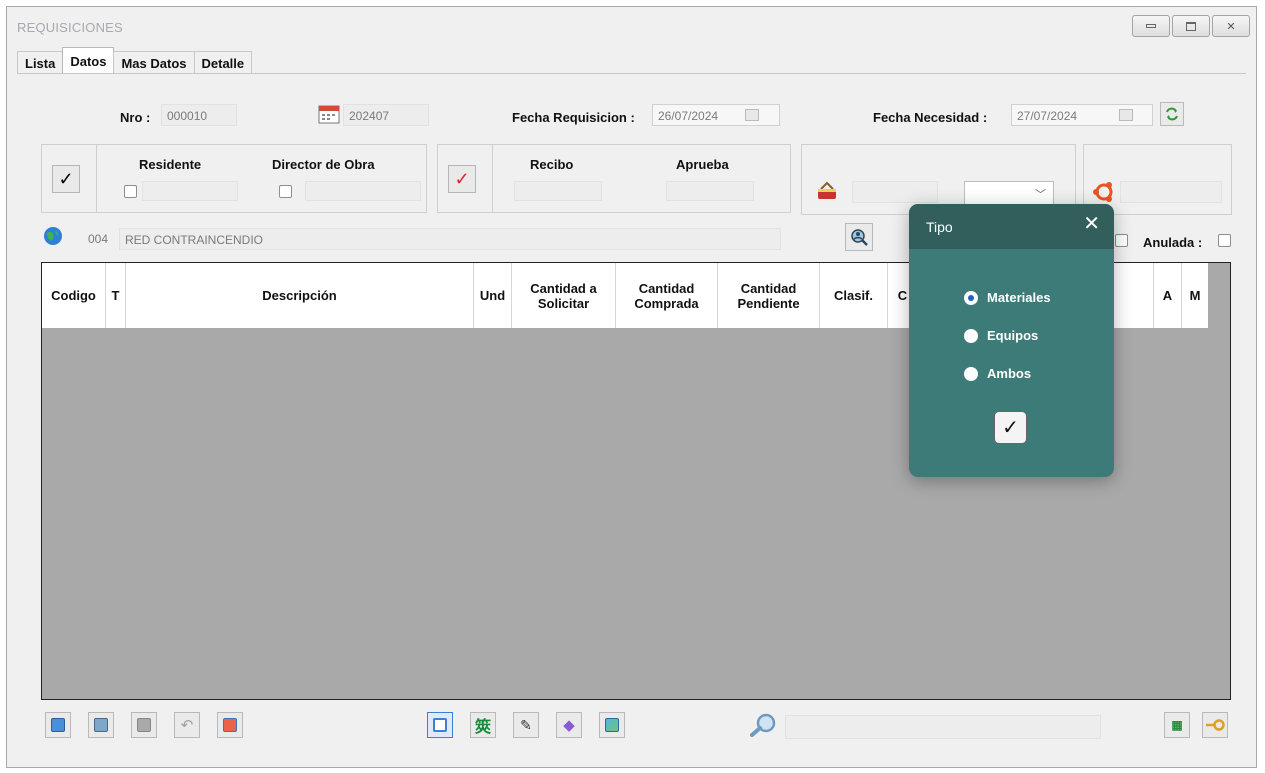 This screenshot has width=1265, height=773. I want to click on radio-selected-icon, so click(971, 297).